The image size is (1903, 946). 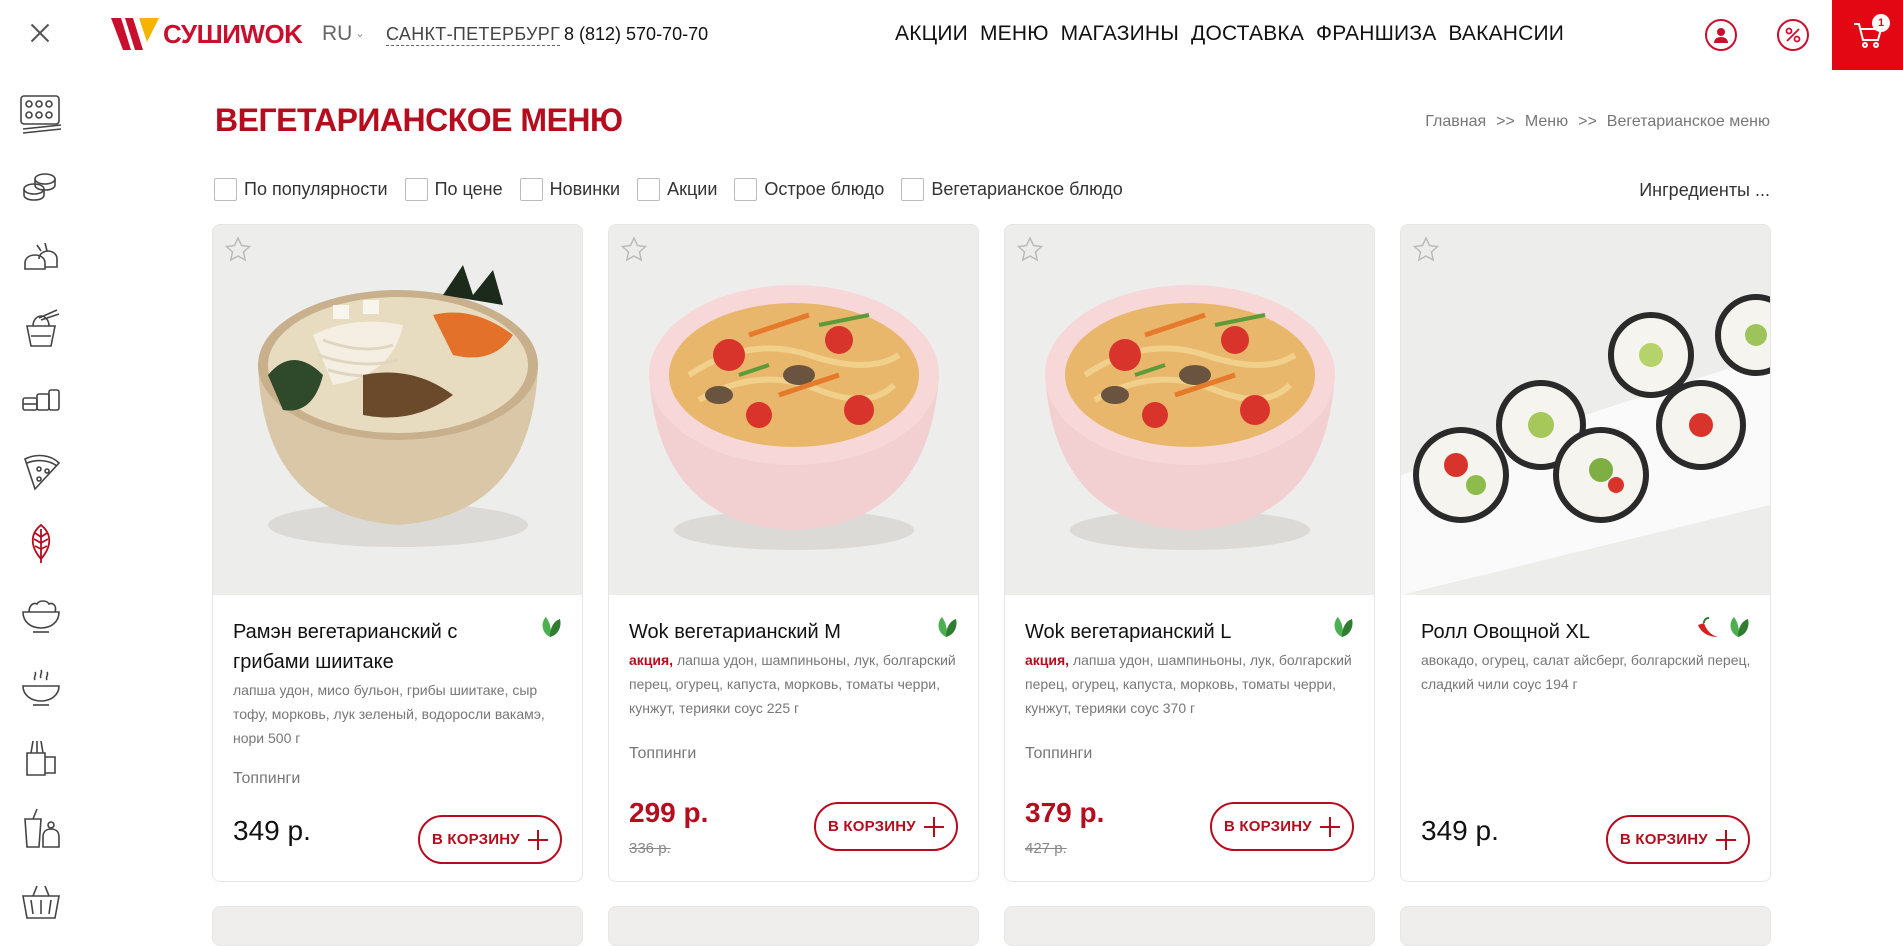 What do you see at coordinates (1247, 34) in the screenshot?
I see `nav-item-delivery: ДОСТАВКА` at bounding box center [1247, 34].